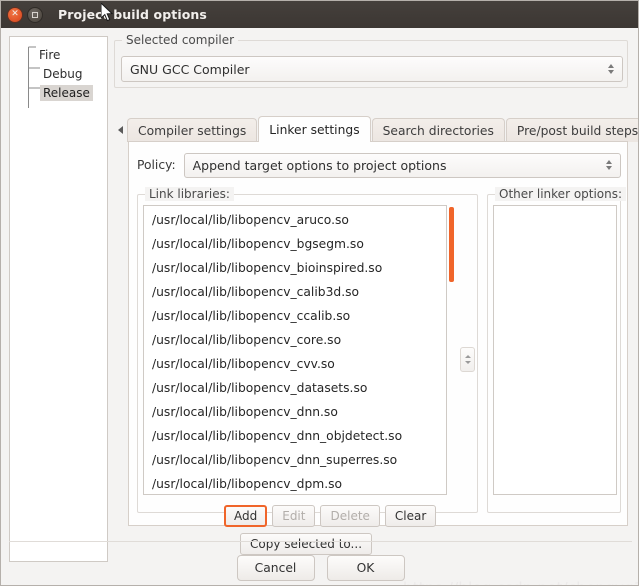  I want to click on list-item: /usr/local/lib/libopencv_ccalib.so, so click(296, 316).